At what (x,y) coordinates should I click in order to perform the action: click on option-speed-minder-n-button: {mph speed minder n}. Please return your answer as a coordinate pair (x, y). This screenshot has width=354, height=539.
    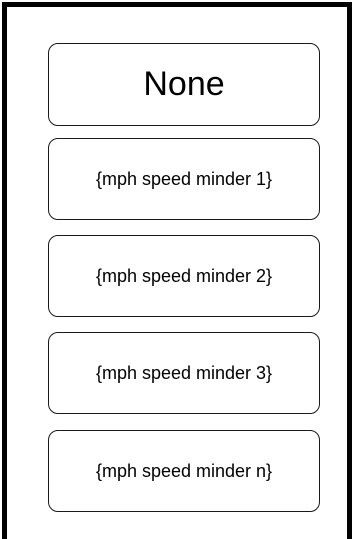
    Looking at the image, I should click on (184, 471).